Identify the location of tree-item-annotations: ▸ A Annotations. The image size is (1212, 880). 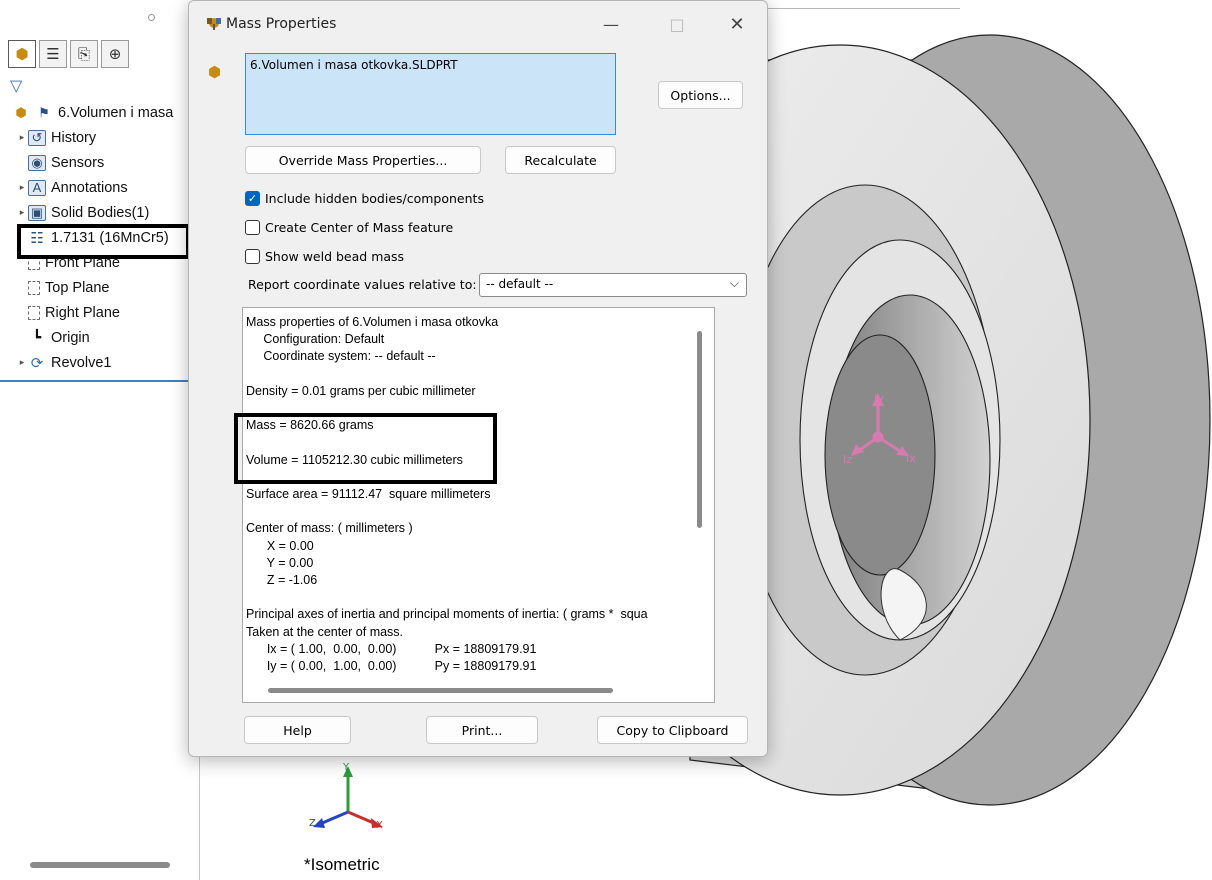
(100, 187).